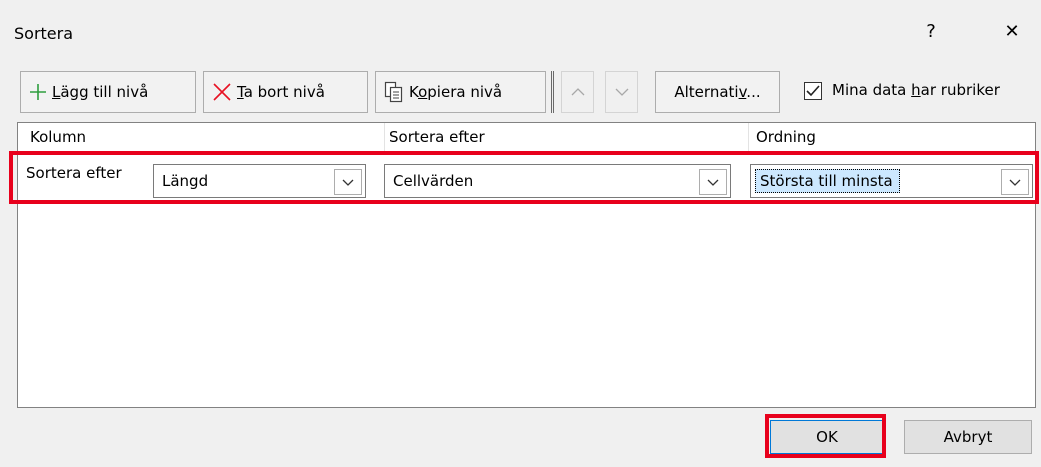 This screenshot has height=467, width=1041. Describe the element at coordinates (281, 92) in the screenshot. I see `delete-level-label: Ta bort nivå` at that location.